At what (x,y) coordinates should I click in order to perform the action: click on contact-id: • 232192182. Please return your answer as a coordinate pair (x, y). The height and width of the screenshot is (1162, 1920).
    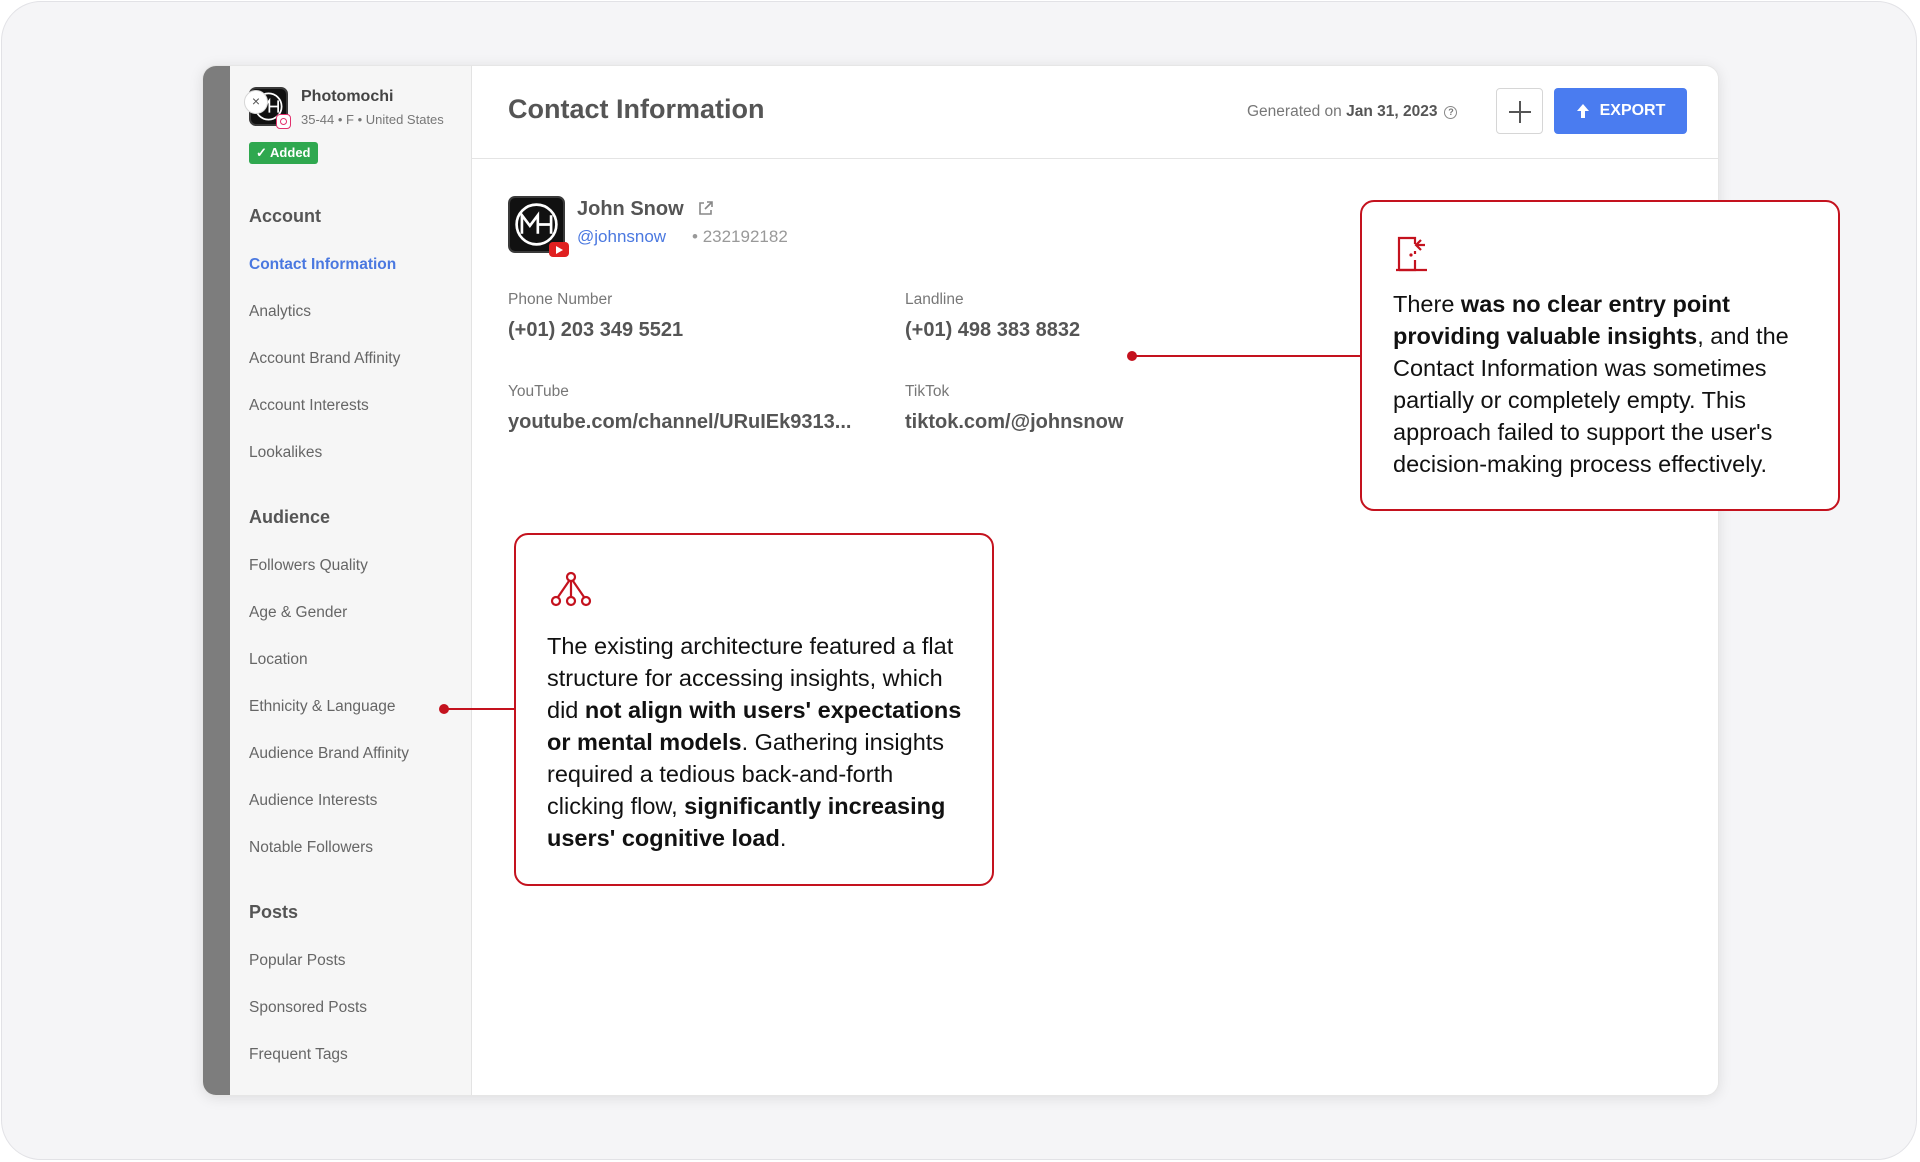
    Looking at the image, I should click on (740, 237).